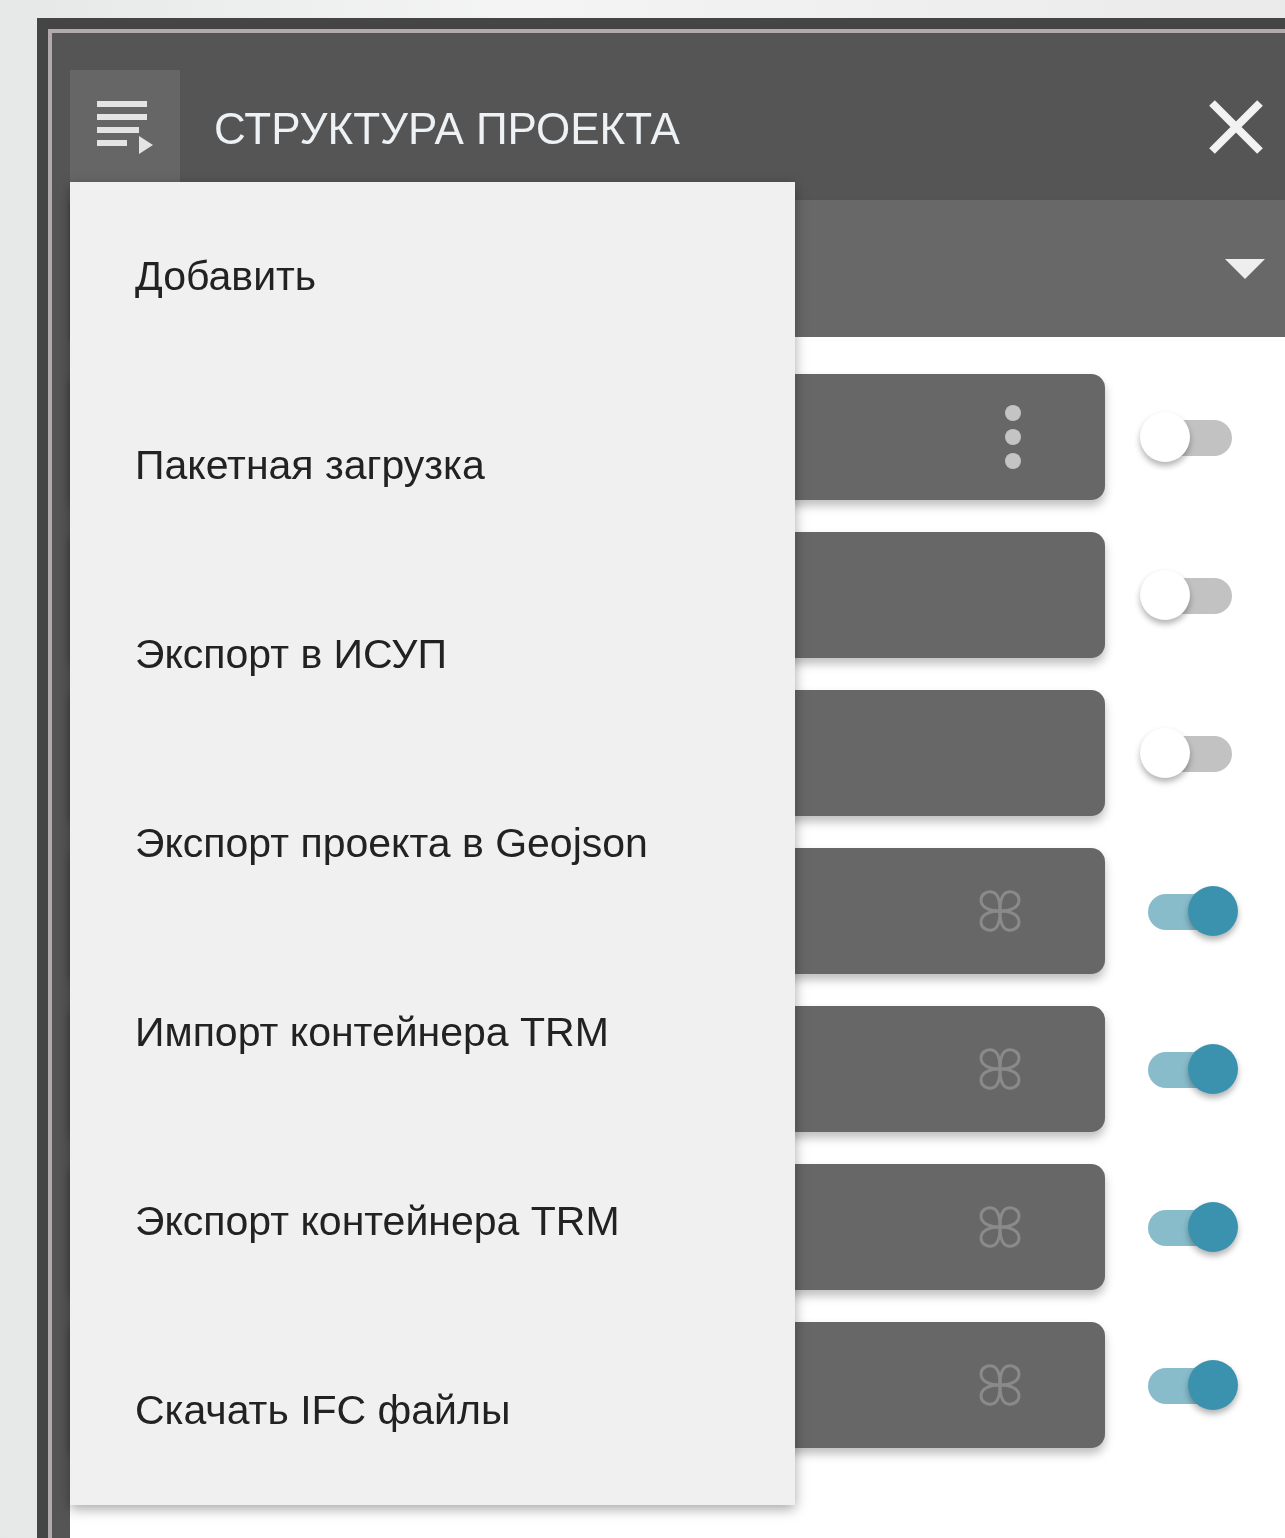  What do you see at coordinates (447, 129) in the screenshot?
I see `panel-title: СТРУКТУРА ПРОЕКТА` at bounding box center [447, 129].